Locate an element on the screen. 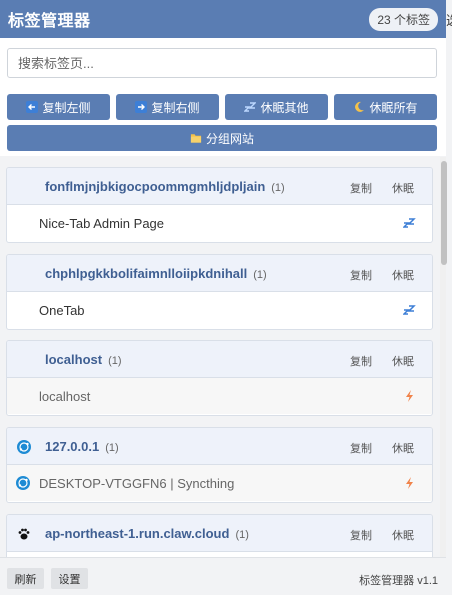 This screenshot has height=595, width=452. sleep-all-label: 休眠所有 is located at coordinates (393, 107).